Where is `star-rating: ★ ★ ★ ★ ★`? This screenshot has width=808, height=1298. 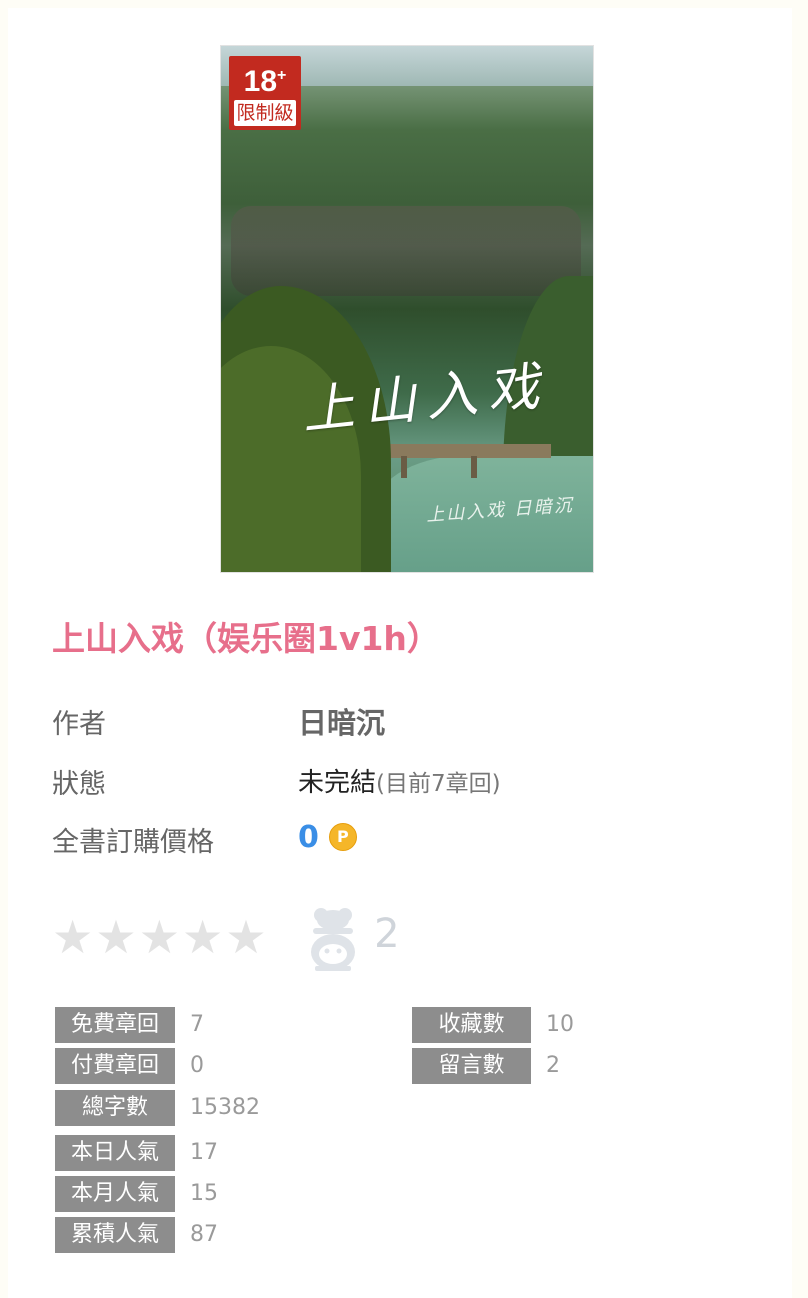 star-rating: ★ ★ ★ ★ ★ is located at coordinates (159, 937).